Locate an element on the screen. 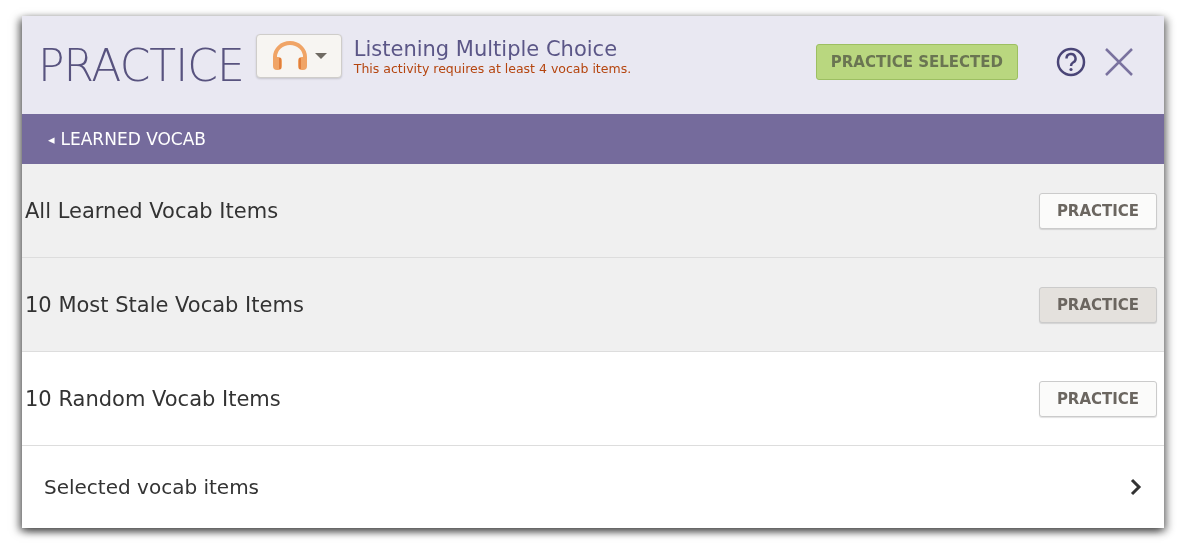 Image resolution: width=1186 pixels, height=544 pixels. activity-warning: This activity requires at least 4 vocab items. is located at coordinates (493, 68).